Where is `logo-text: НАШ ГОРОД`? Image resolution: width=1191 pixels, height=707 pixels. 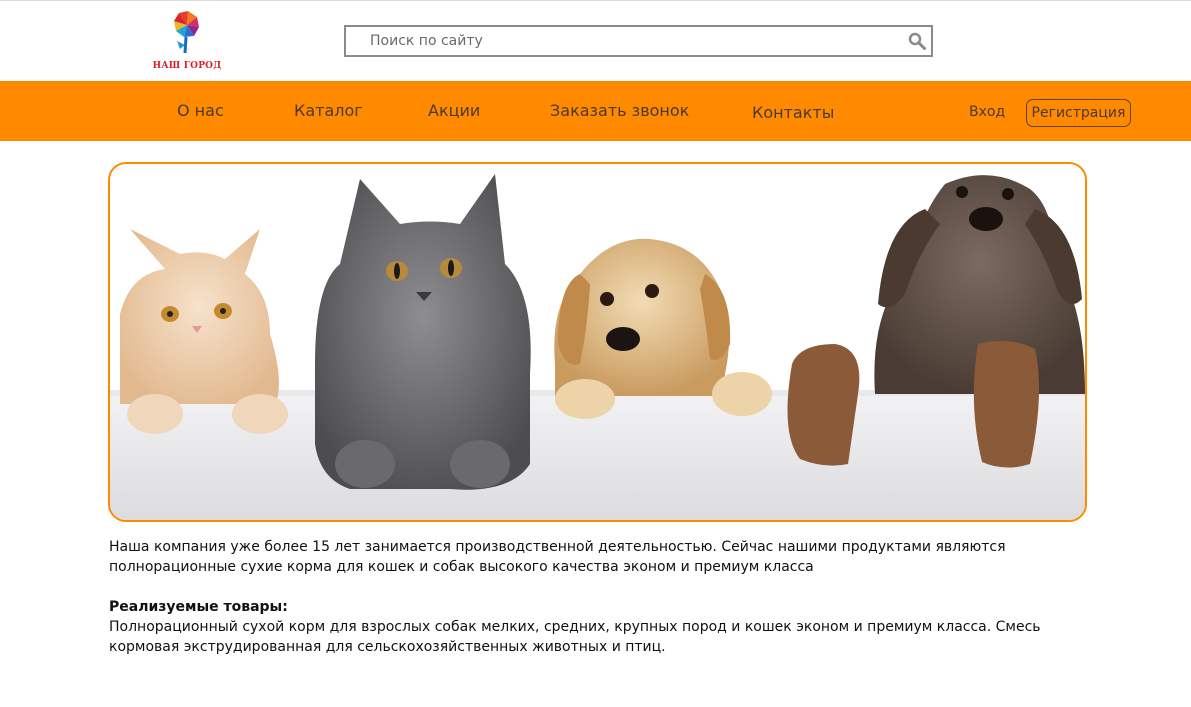 logo-text: НАШ ГОРОД is located at coordinates (187, 66).